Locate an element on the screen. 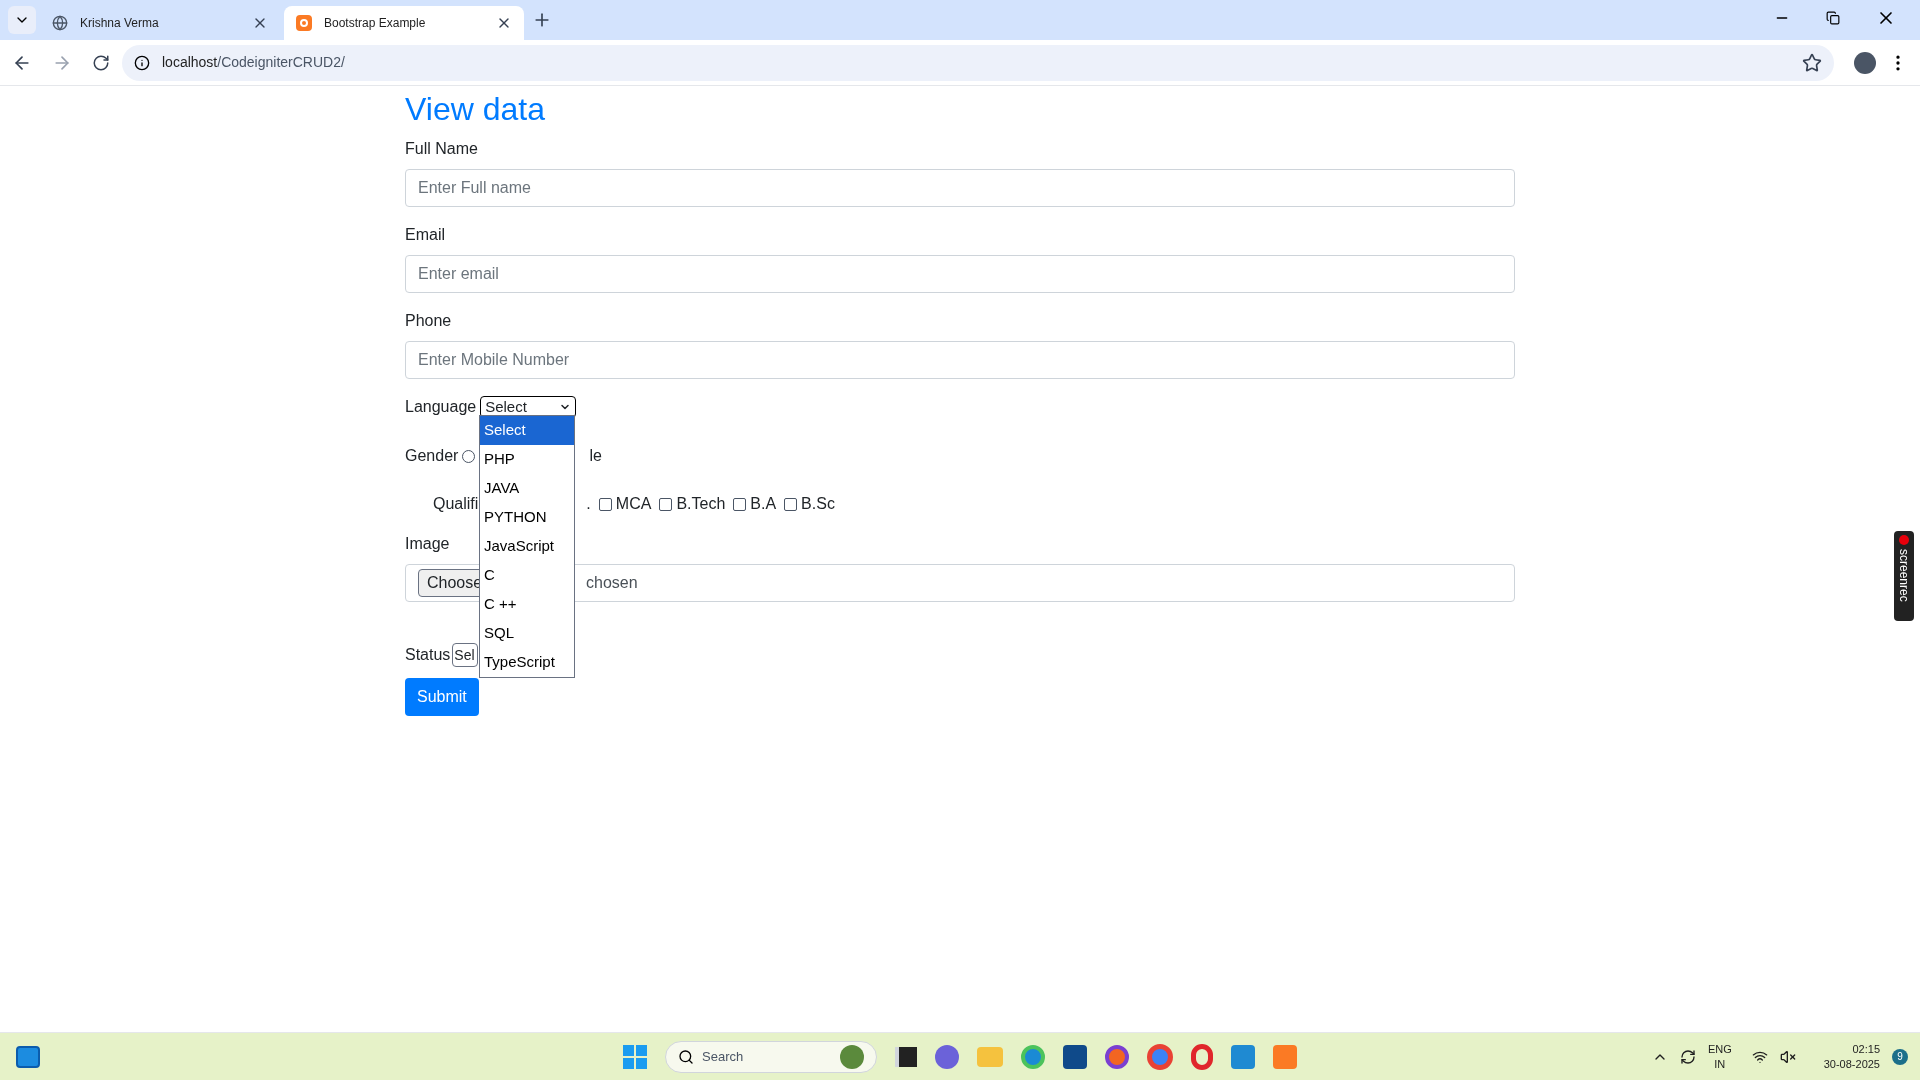  app-logo-icon is located at coordinates (304, 23).